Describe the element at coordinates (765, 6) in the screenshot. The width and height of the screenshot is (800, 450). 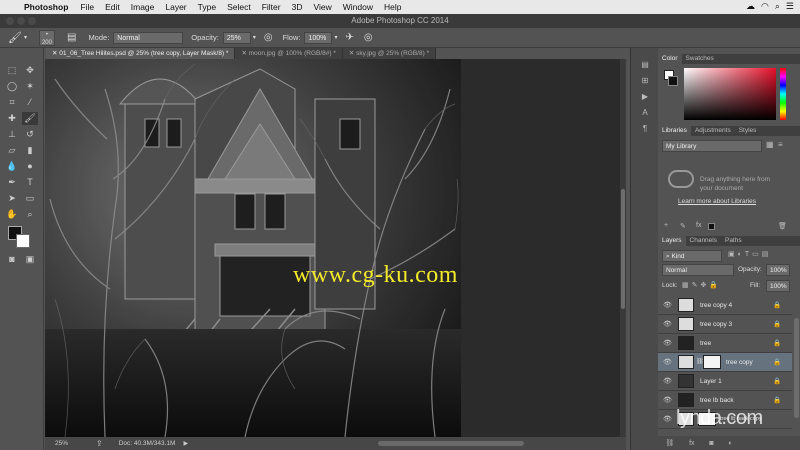
I see `wifi-icon: ◠` at that location.